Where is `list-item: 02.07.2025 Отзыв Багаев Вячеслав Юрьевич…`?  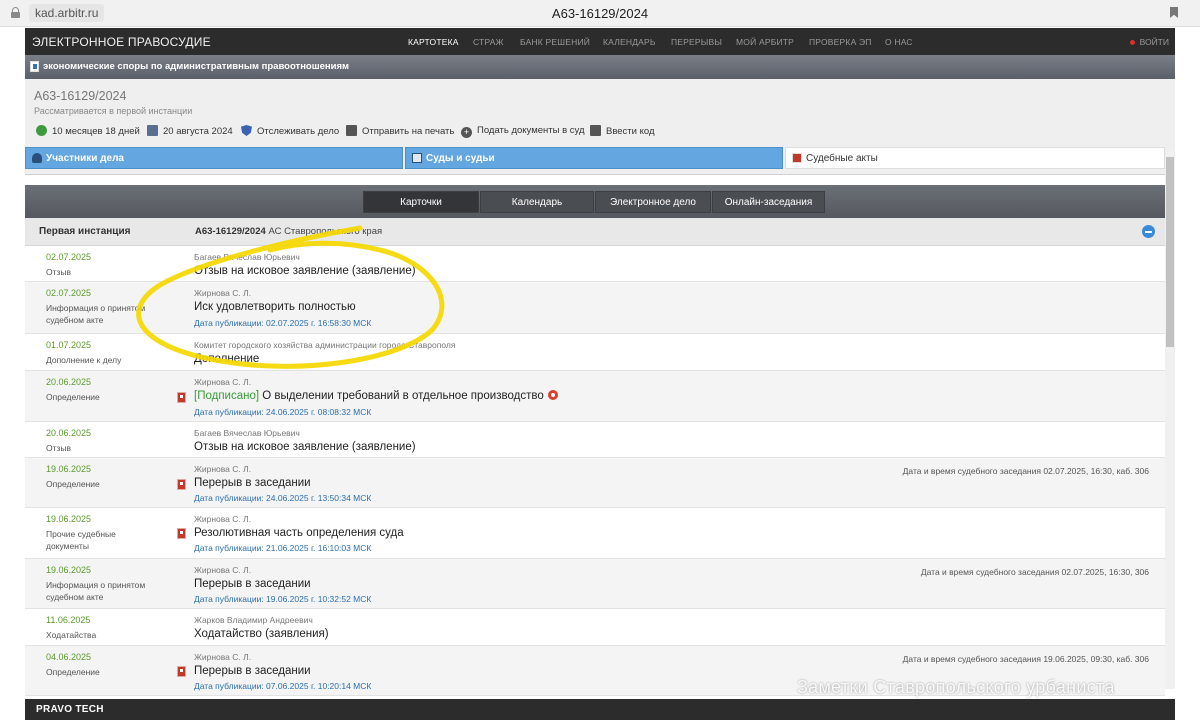
list-item: 02.07.2025 Отзыв Багаев Вячеслав Юрьевич… is located at coordinates (595, 264).